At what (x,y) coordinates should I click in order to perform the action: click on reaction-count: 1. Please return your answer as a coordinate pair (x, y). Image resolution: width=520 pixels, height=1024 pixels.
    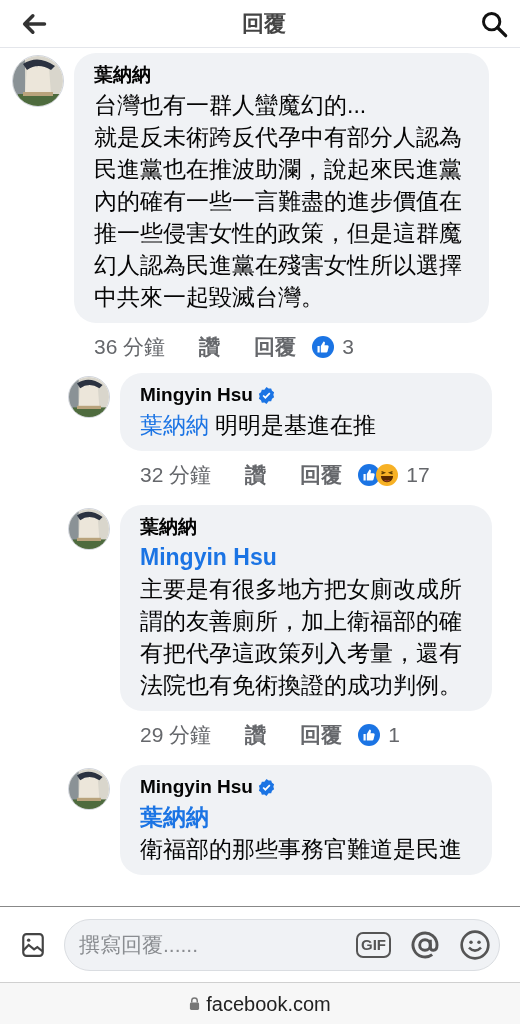
    Looking at the image, I should click on (394, 735).